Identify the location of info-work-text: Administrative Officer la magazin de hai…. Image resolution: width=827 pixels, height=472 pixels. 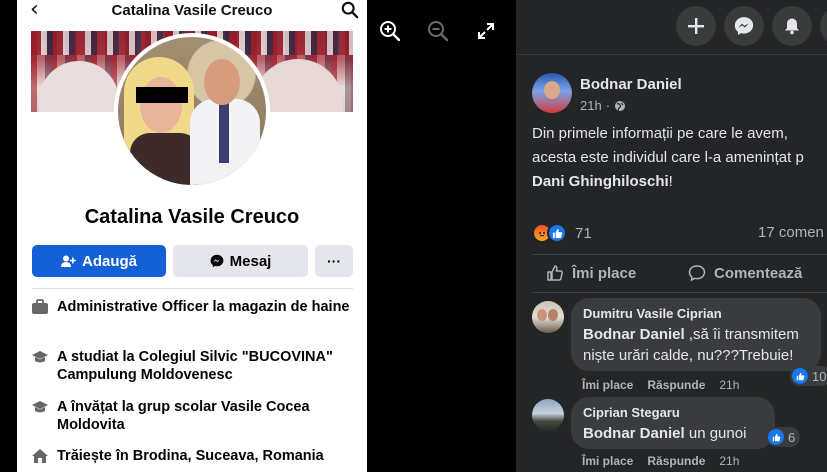
(203, 307).